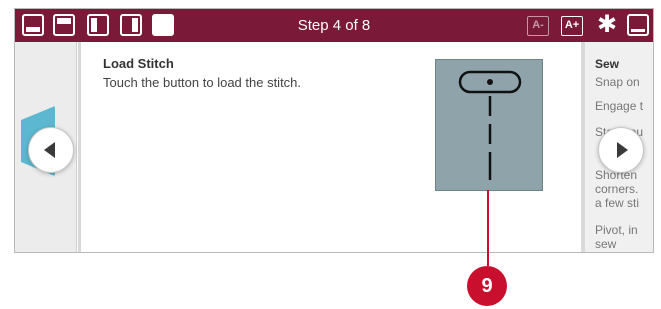  I want to click on previous-step-button, so click(51, 150).